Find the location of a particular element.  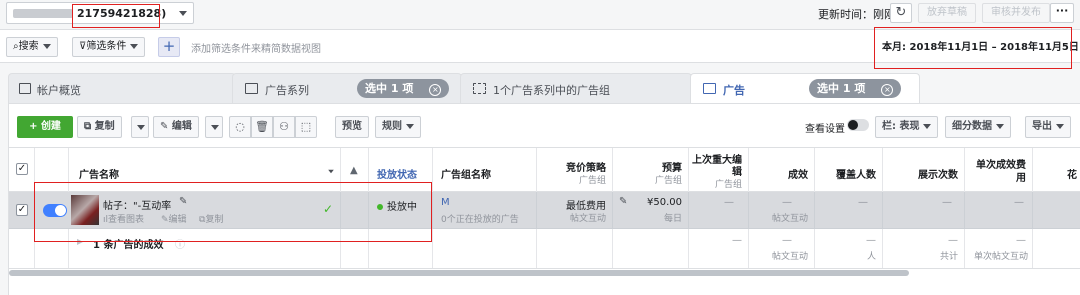

column-adset-name: 广告组名称 is located at coordinates (485, 170).